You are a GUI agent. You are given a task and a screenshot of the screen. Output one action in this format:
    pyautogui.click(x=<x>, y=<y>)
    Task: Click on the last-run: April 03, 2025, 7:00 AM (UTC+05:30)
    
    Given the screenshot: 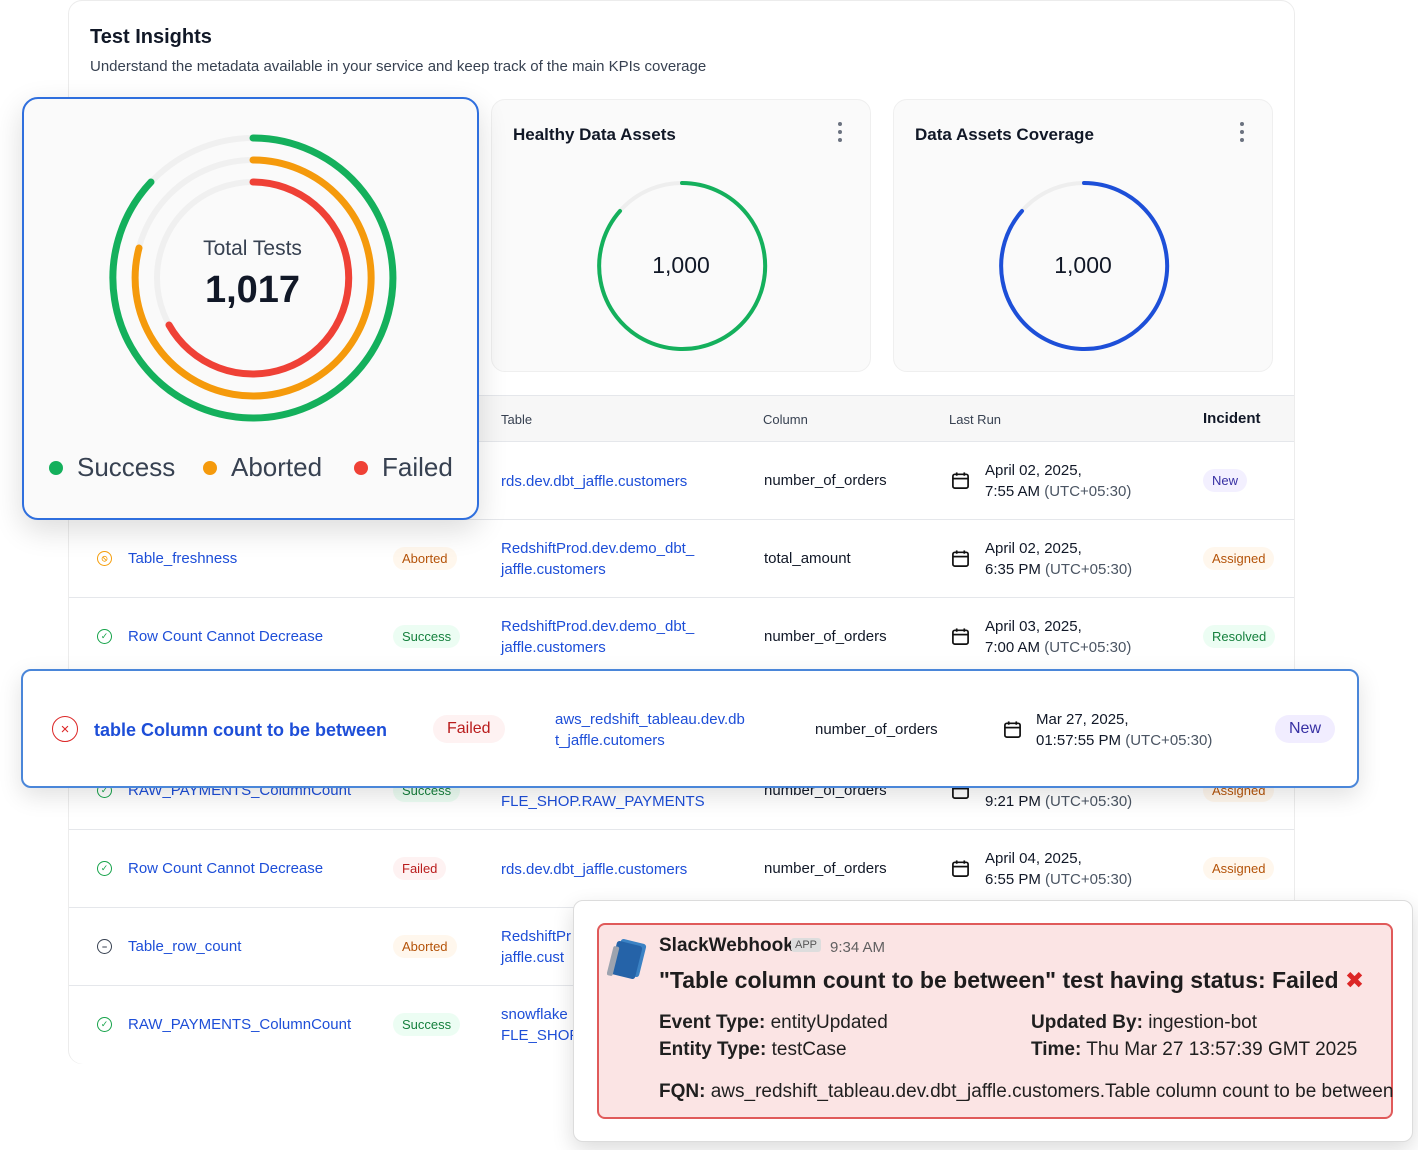 What is the action you would take?
    pyautogui.click(x=1058, y=637)
    